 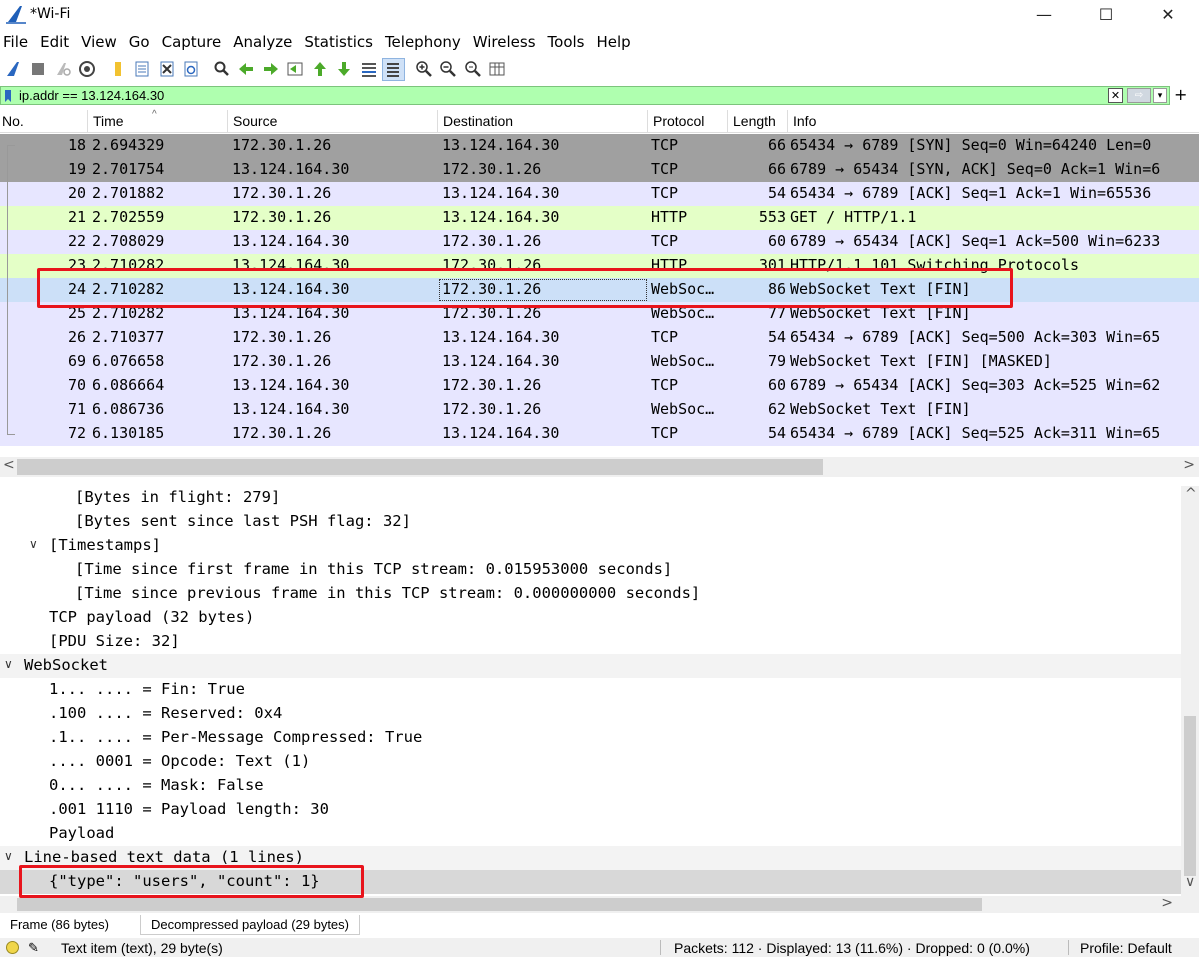 I want to click on scroll-up-icon: ^, so click(x=1191, y=494).